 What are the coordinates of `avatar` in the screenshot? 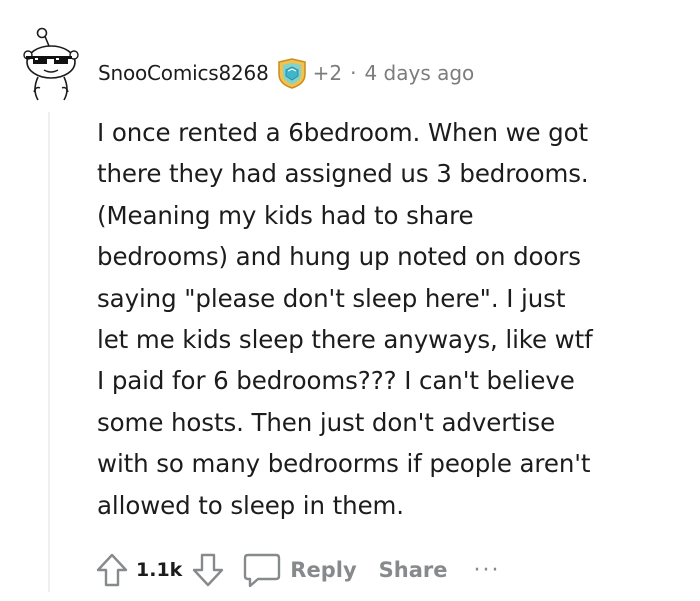 It's located at (49, 64).